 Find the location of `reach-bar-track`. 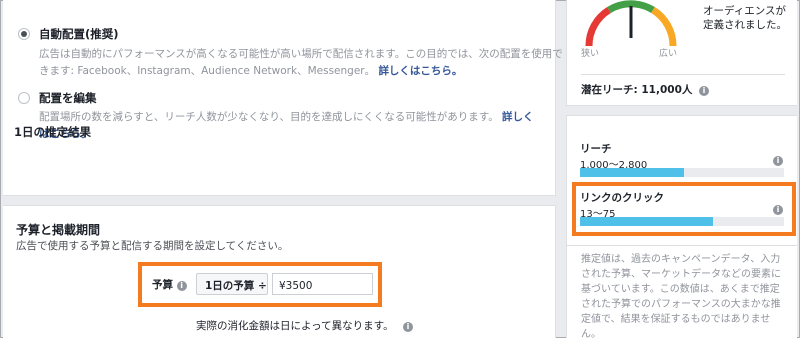

reach-bar-track is located at coordinates (682, 172).